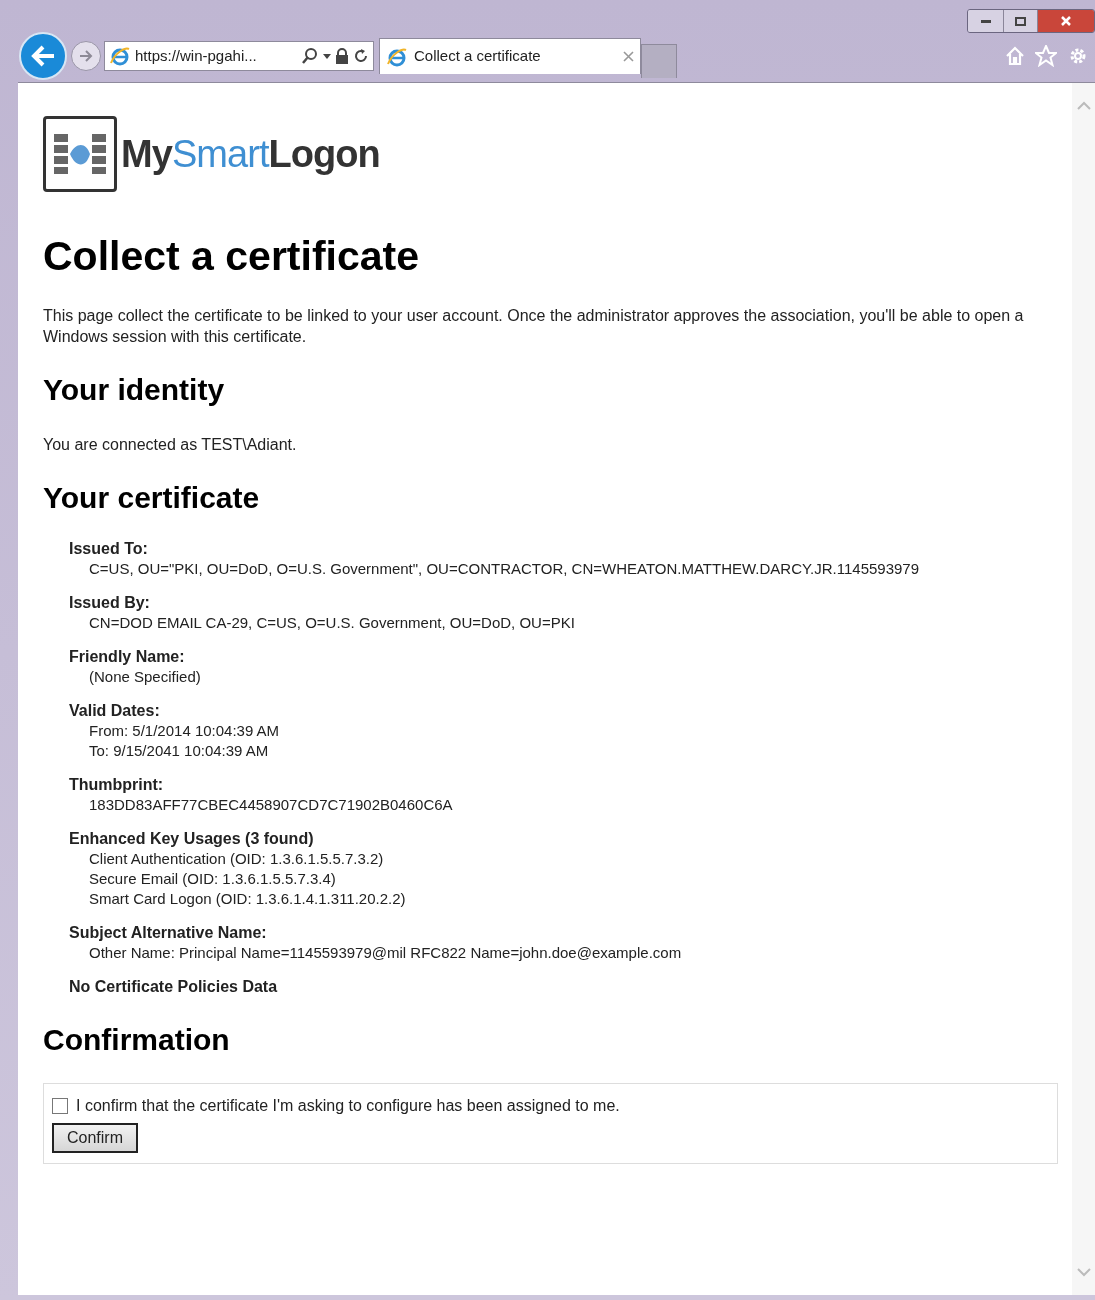  Describe the element at coordinates (361, 56) in the screenshot. I see `refresh-icon` at that location.